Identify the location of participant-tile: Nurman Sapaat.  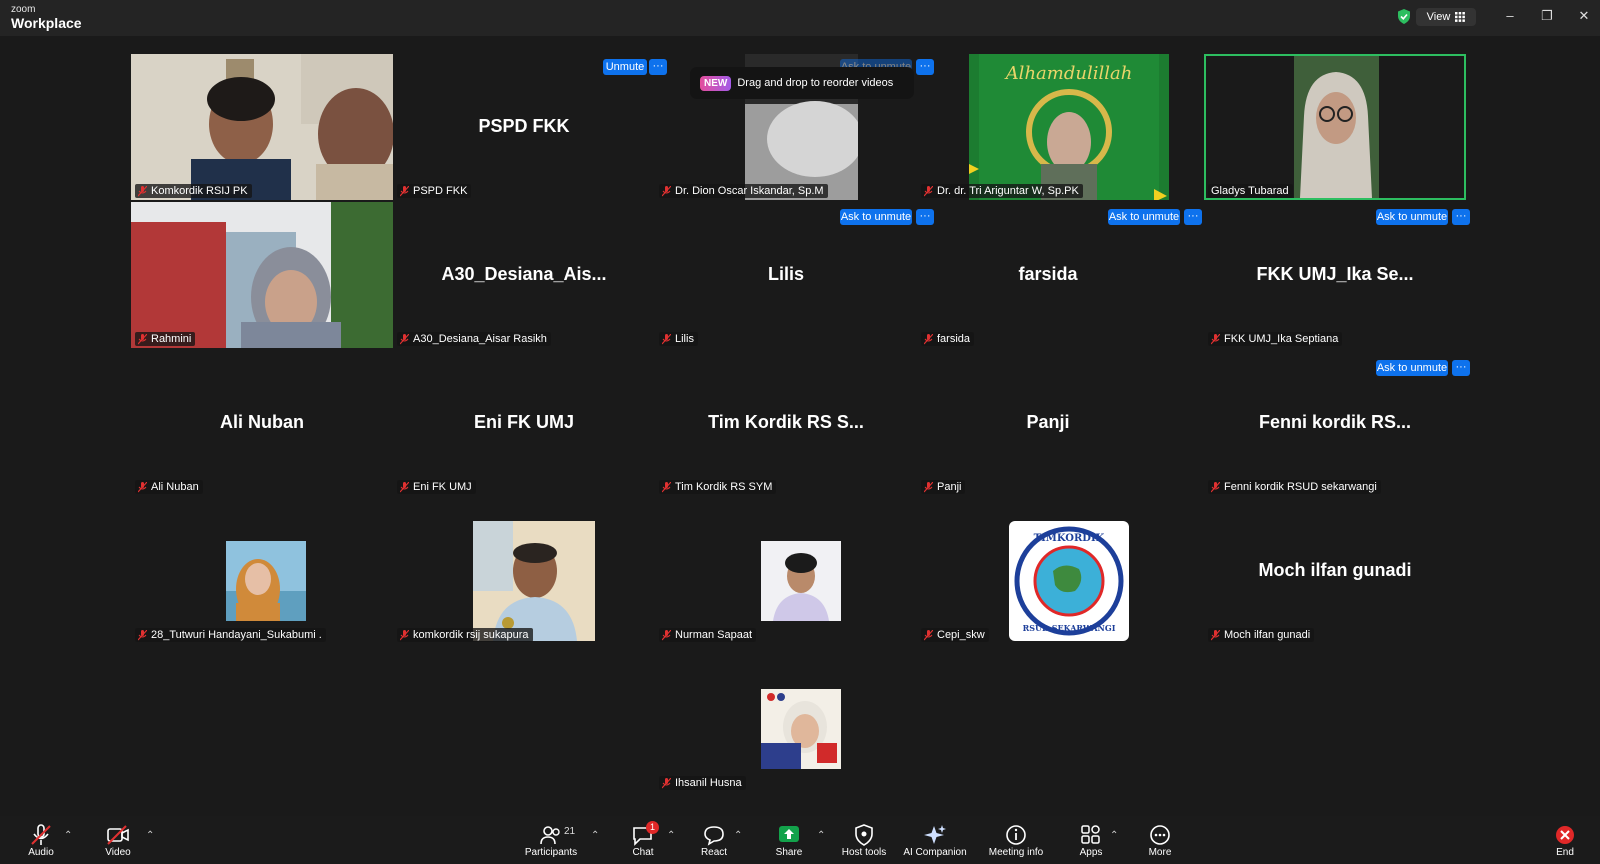
(786, 571).